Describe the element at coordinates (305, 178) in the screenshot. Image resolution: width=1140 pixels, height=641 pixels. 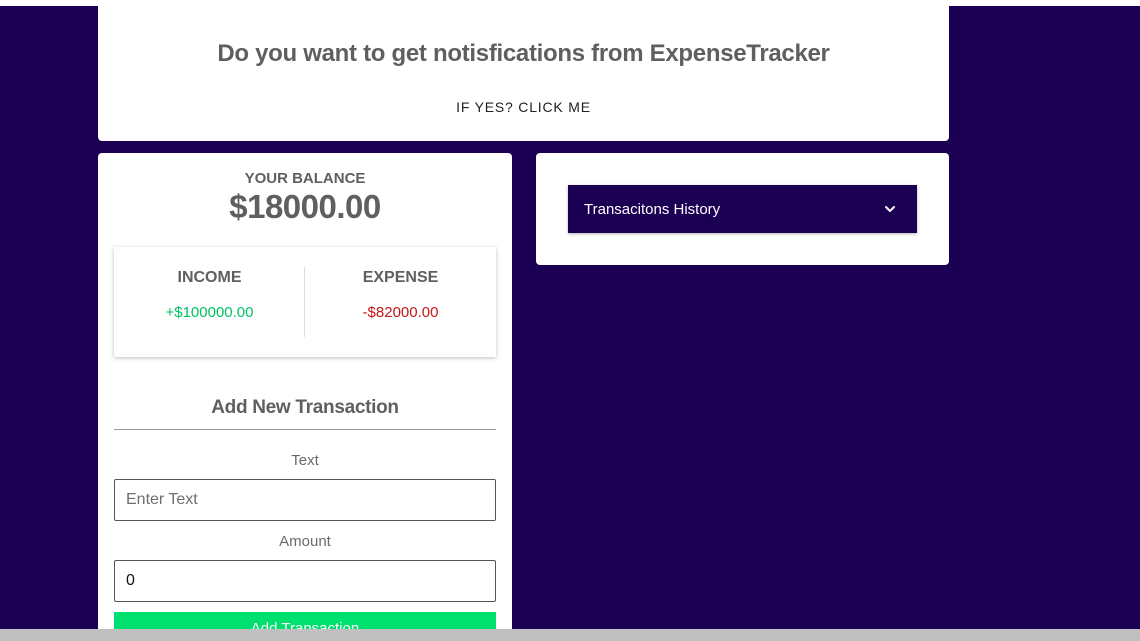
I see `balance-label: YOUR BALANCE` at that location.